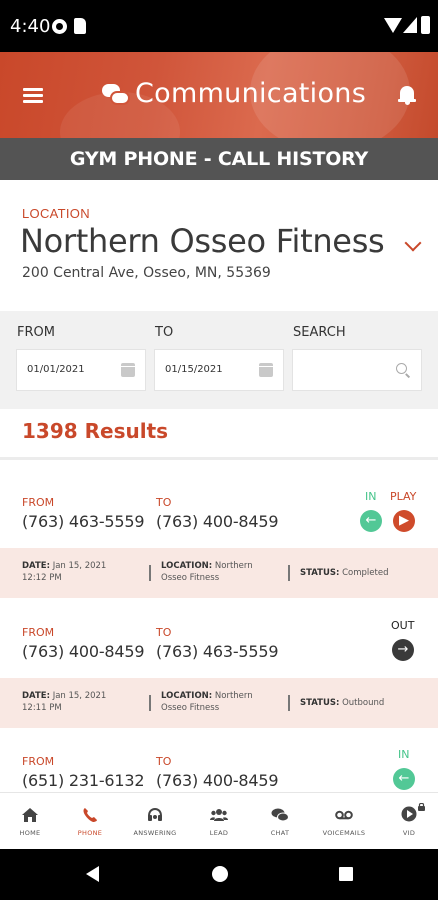 This screenshot has height=900, width=438. What do you see at coordinates (357, 370) in the screenshot?
I see `search-input` at bounding box center [357, 370].